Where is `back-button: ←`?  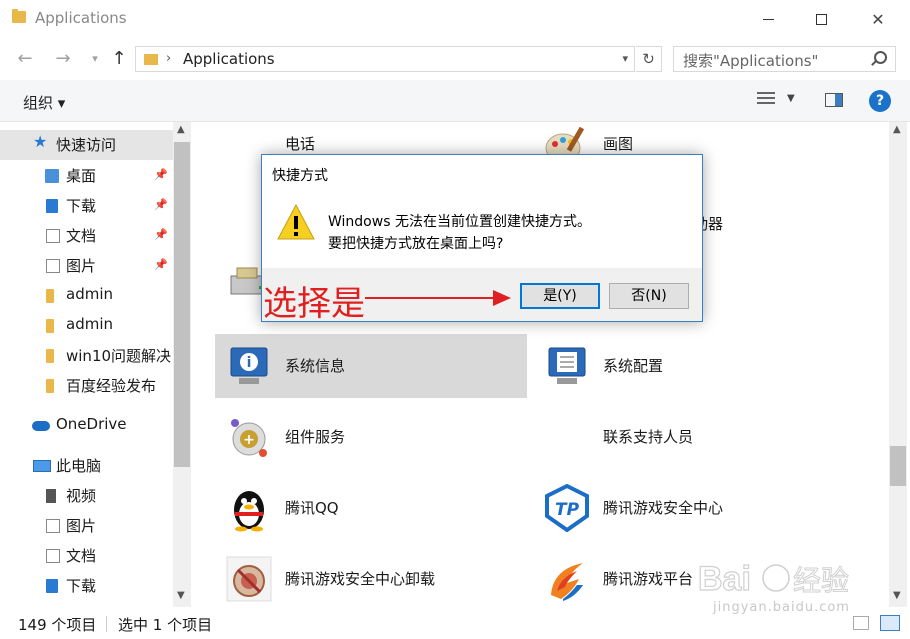
back-button: ← is located at coordinates (25, 59).